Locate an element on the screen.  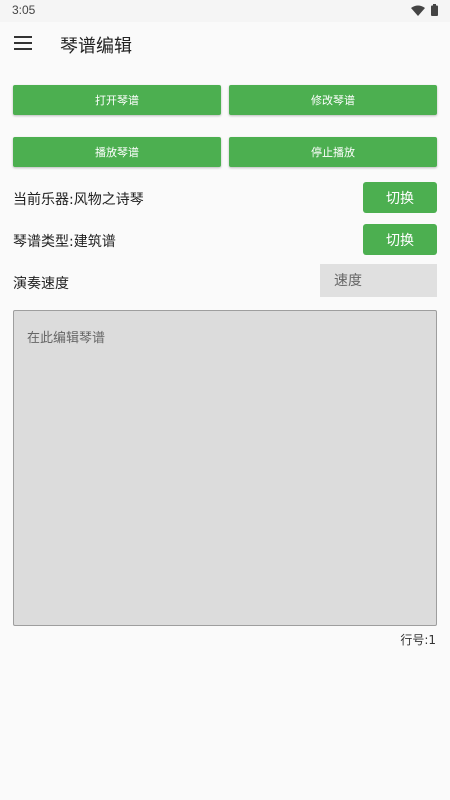
battery-icon is located at coordinates (434, 10).